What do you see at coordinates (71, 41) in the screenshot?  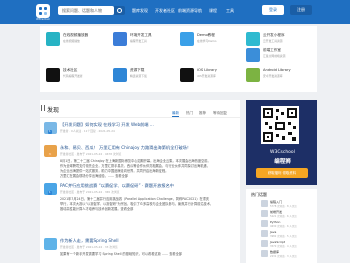 I see `tool-desc: 在线视频播放` at bounding box center [71, 41].